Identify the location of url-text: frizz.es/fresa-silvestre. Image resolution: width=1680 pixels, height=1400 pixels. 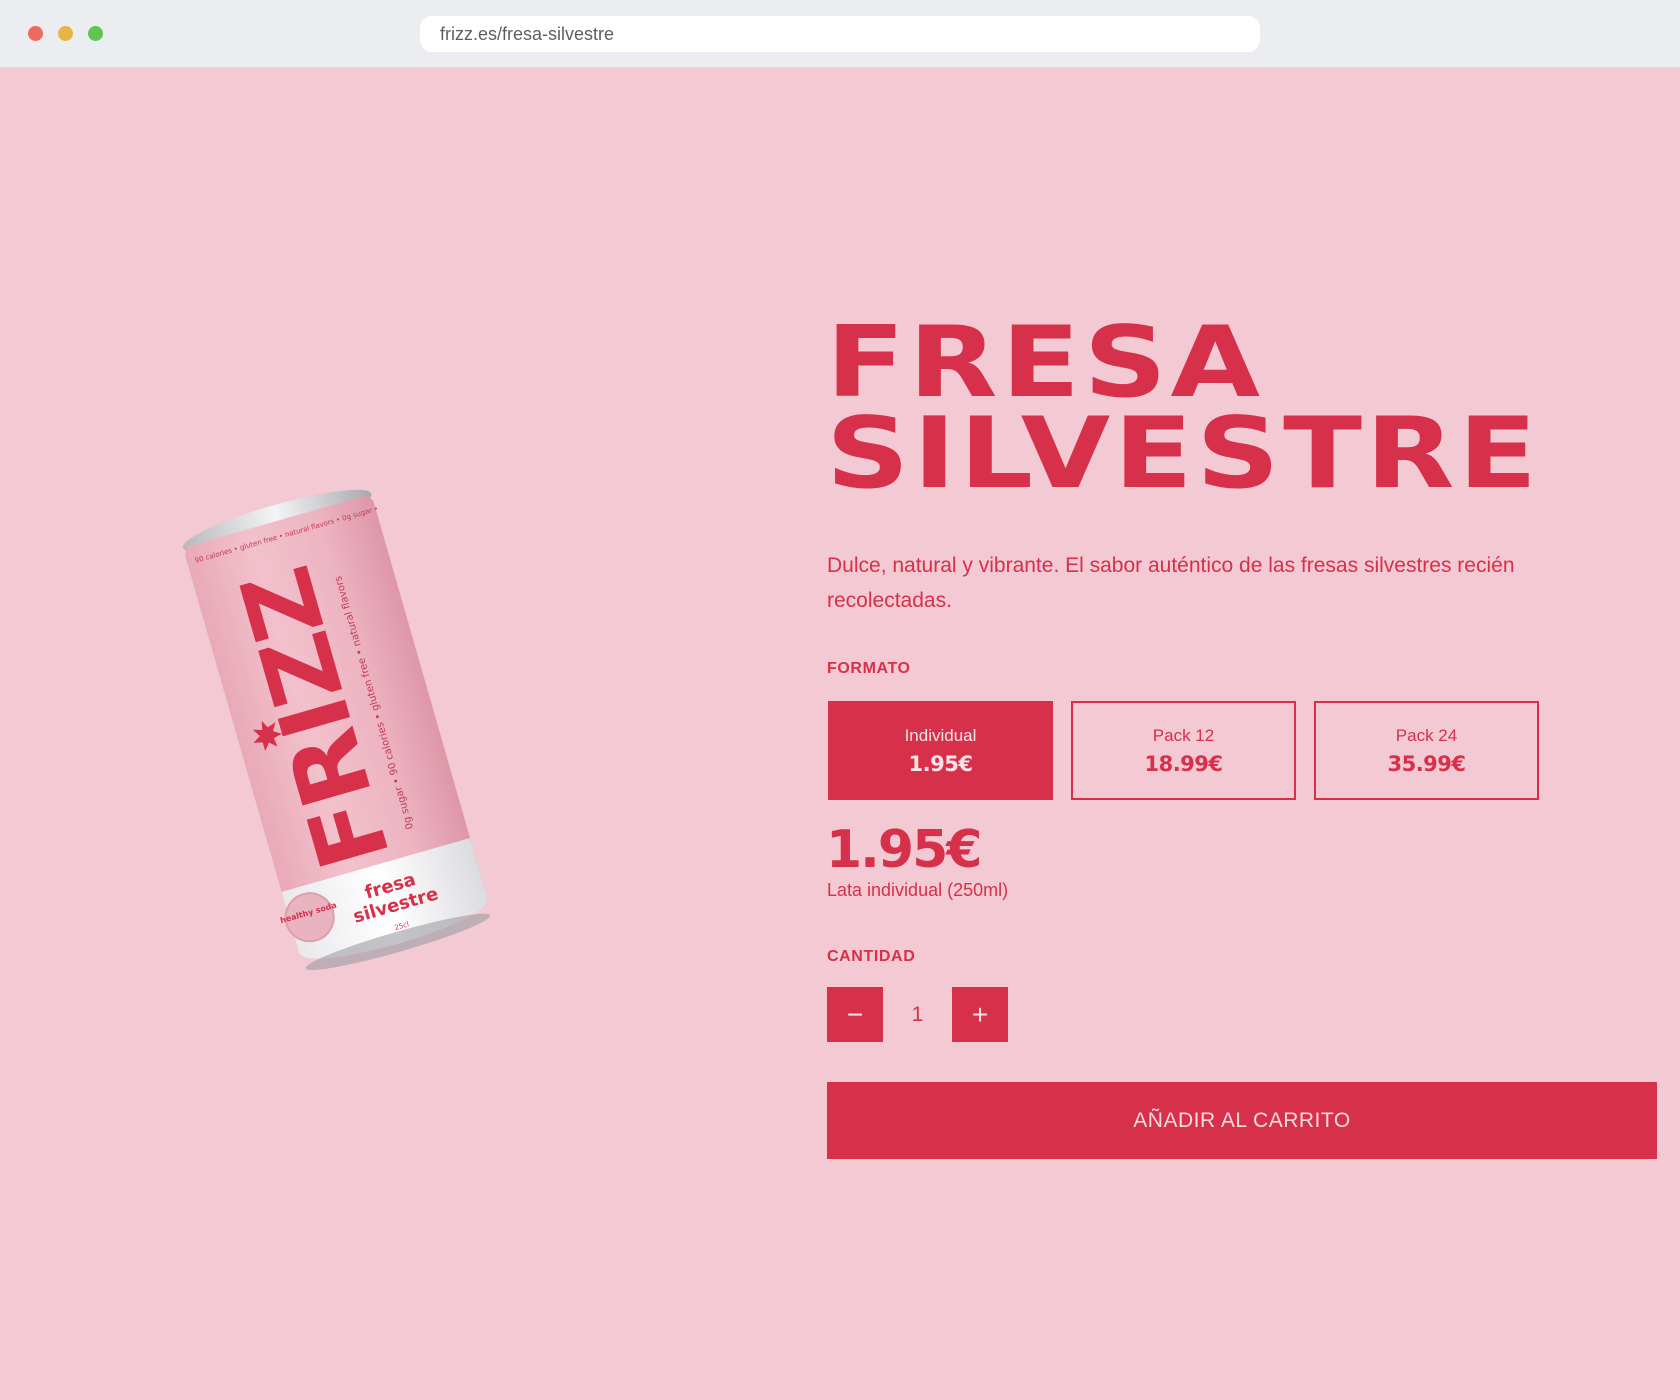
(527, 33).